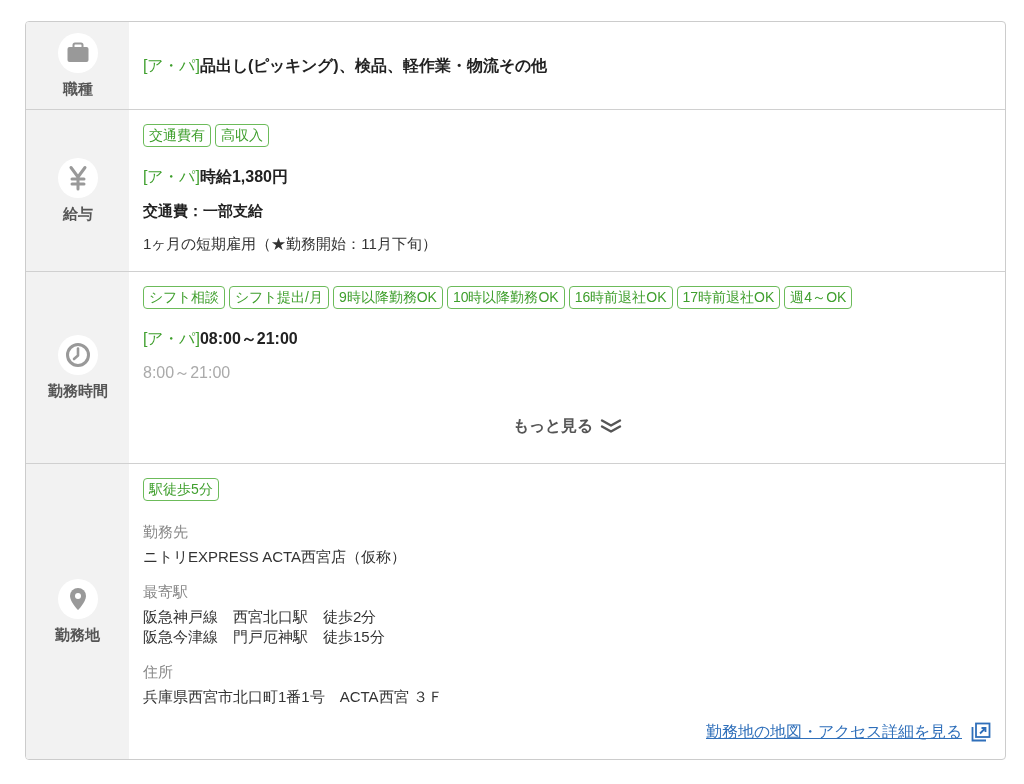 The height and width of the screenshot is (784, 1024). I want to click on faded-text: 8:00～21:00, so click(187, 373).